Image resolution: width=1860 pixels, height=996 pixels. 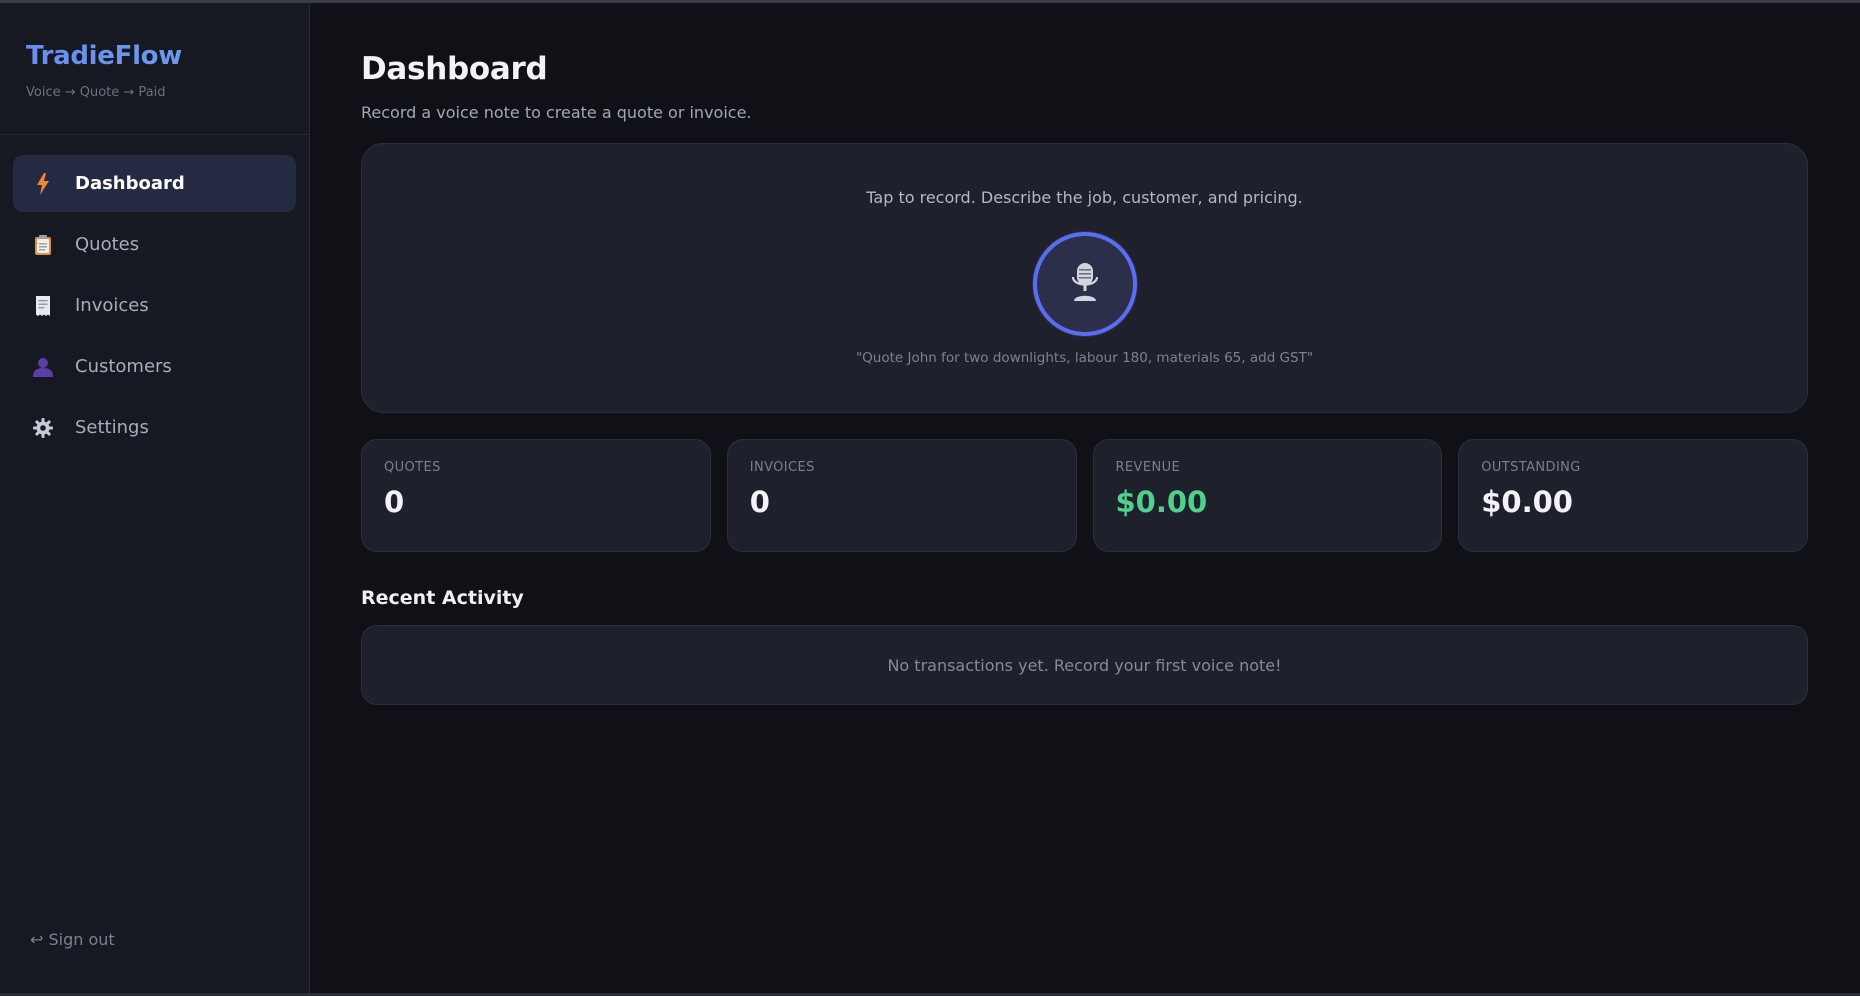 What do you see at coordinates (43, 244) in the screenshot?
I see `clipboard-icon` at bounding box center [43, 244].